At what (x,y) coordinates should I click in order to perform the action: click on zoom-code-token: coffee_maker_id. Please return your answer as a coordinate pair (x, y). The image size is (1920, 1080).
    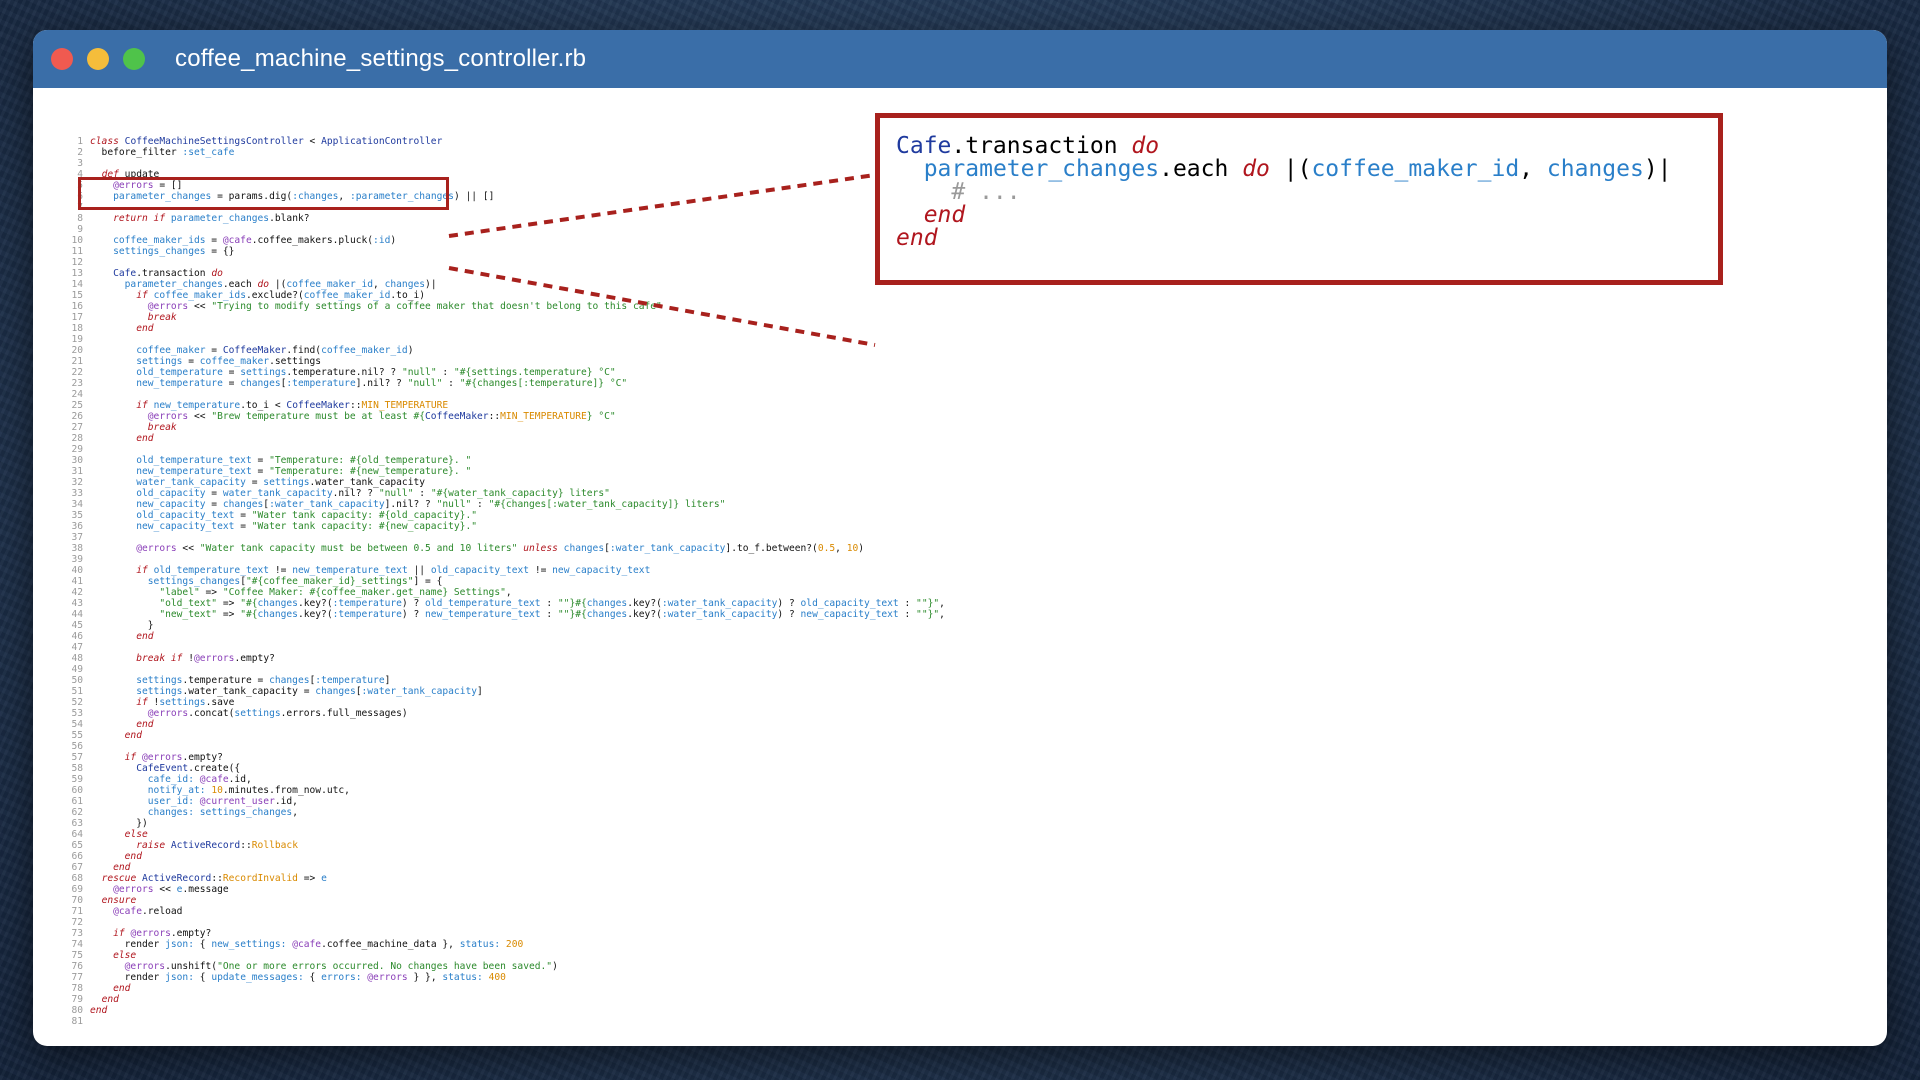
    Looking at the image, I should click on (1415, 169).